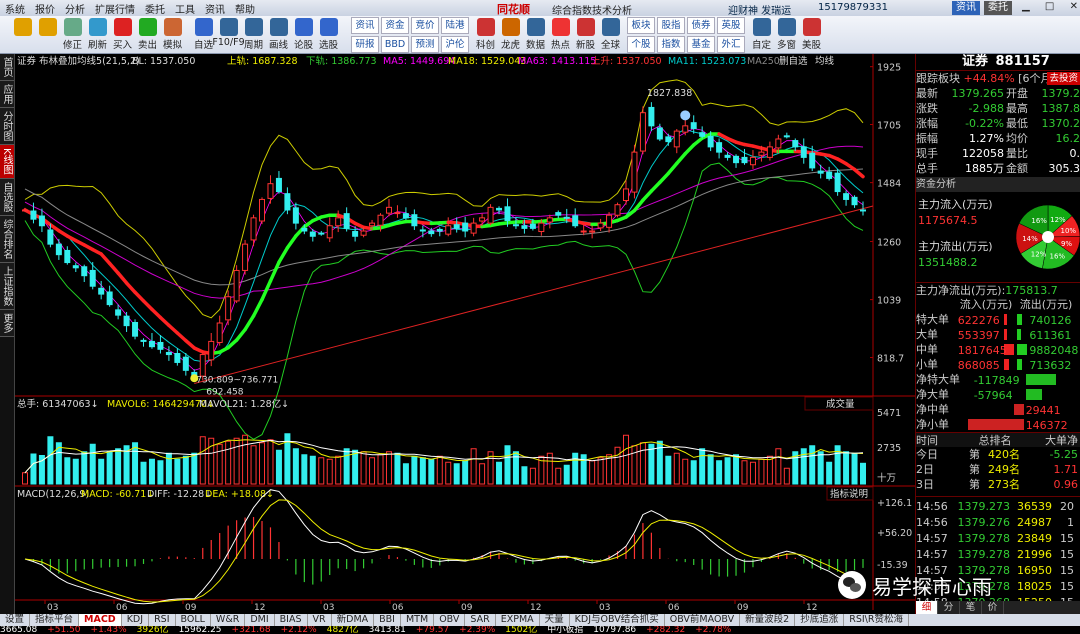 This screenshot has width=1080, height=634. I want to click on toolbar-dragon-tiger-button: 龙虎, so click(510, 34).